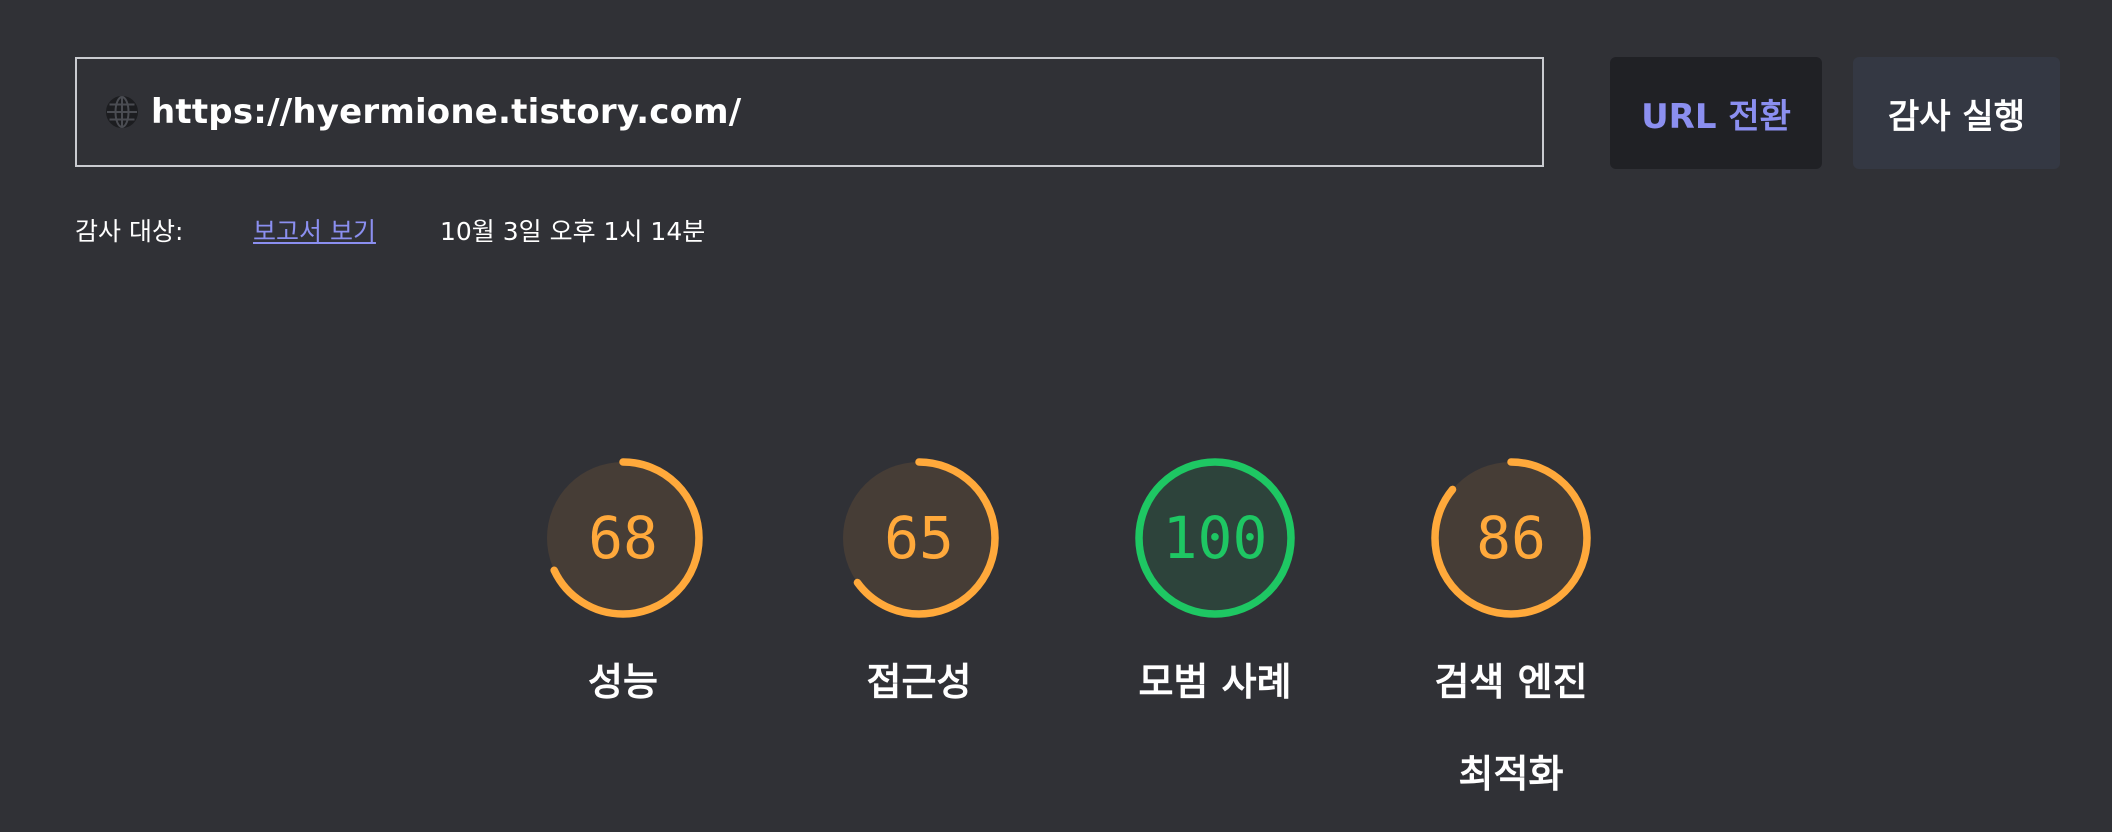  What do you see at coordinates (1716, 113) in the screenshot?
I see `switch-url-button: URL 전환` at bounding box center [1716, 113].